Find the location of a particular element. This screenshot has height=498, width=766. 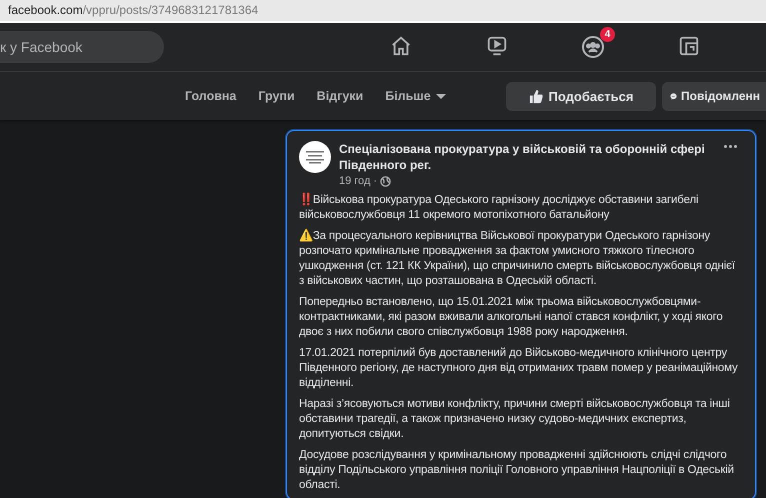

groups-icon is located at coordinates (593, 47).